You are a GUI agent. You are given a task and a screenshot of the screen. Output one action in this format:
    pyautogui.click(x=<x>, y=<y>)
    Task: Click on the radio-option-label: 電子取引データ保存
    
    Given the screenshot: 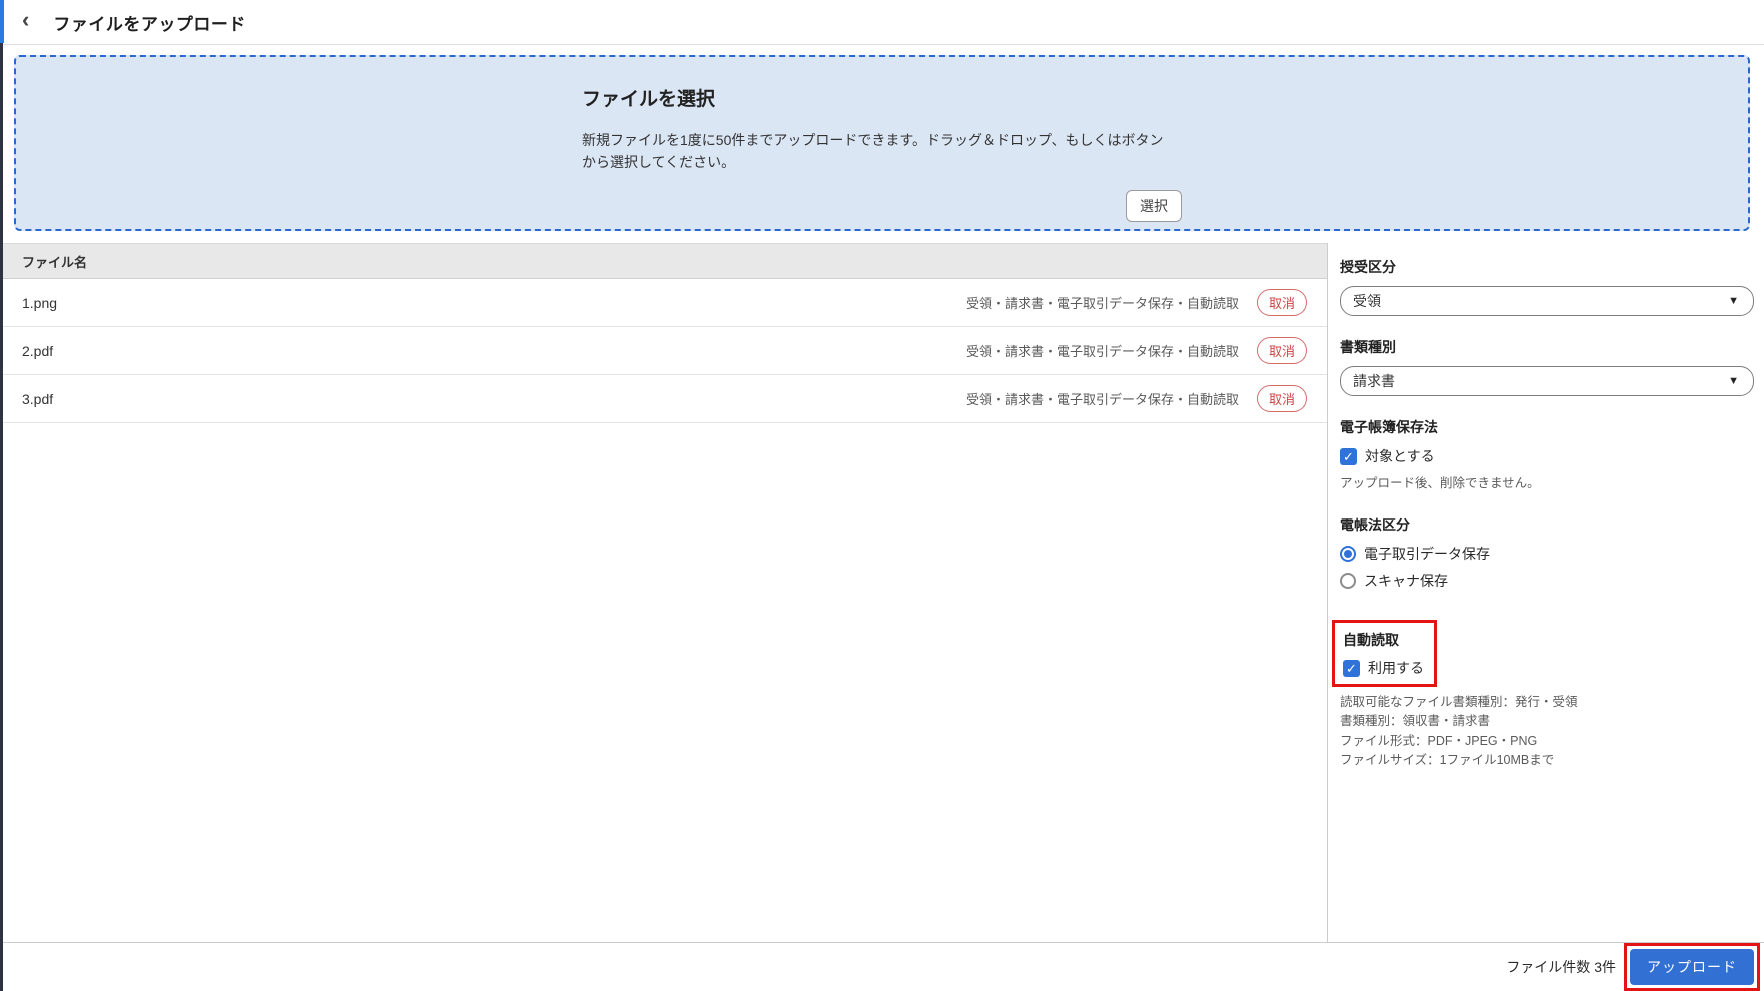 What is the action you would take?
    pyautogui.click(x=1427, y=554)
    